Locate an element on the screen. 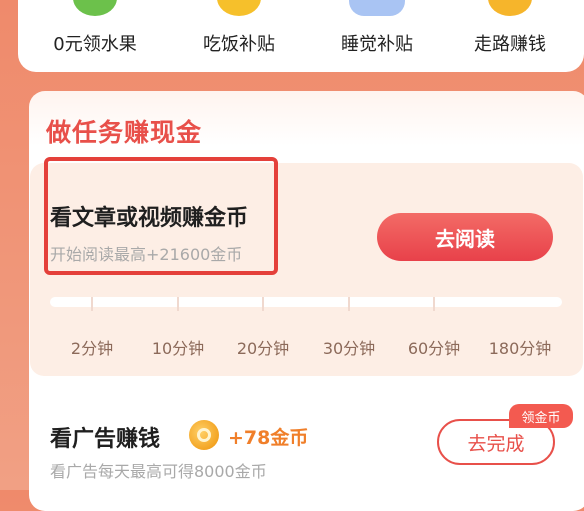 This screenshot has height=511, width=584. claim-coins-badge: 领金币 is located at coordinates (541, 416).